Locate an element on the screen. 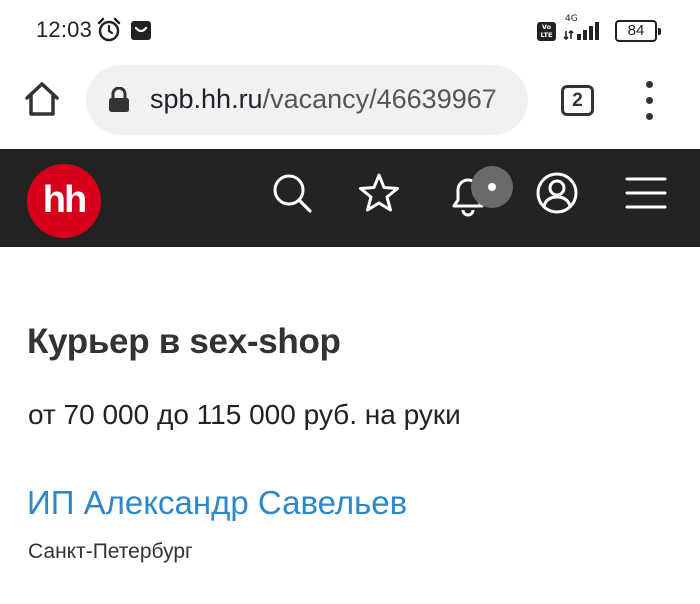 This screenshot has width=700, height=604. salary: от 70 000 до 115 000 руб. на руки is located at coordinates (244, 414).